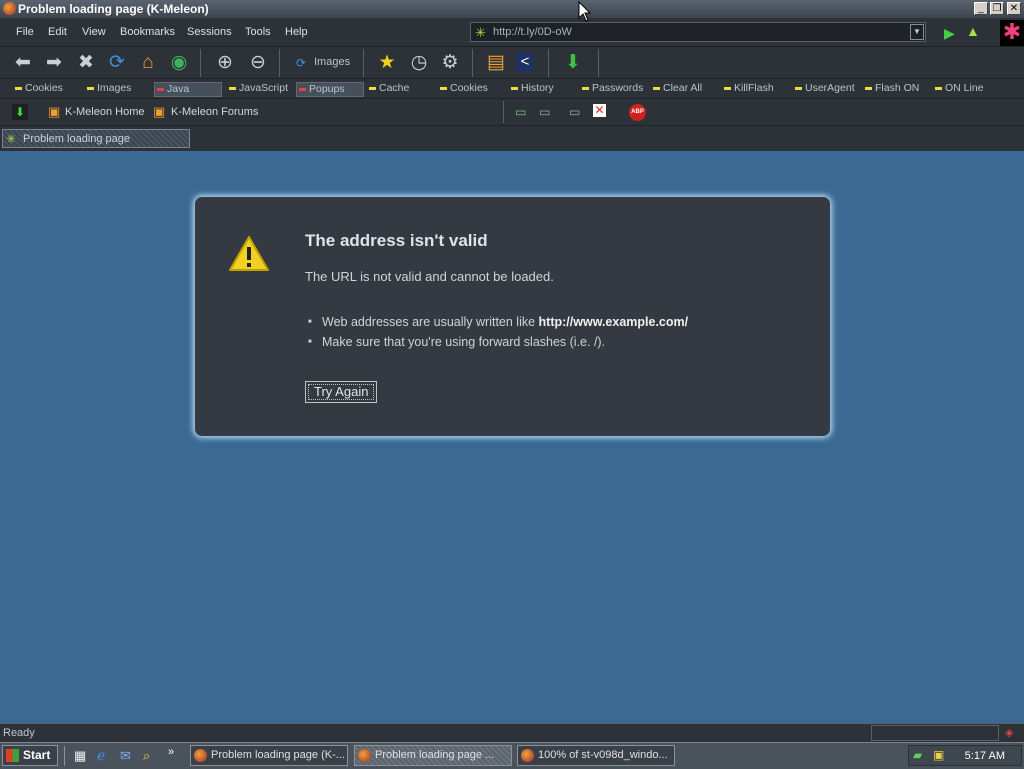 Image resolution: width=1024 pixels, height=769 pixels. What do you see at coordinates (301, 63) in the screenshot?
I see `images-toggle-icon: ⟳` at bounding box center [301, 63].